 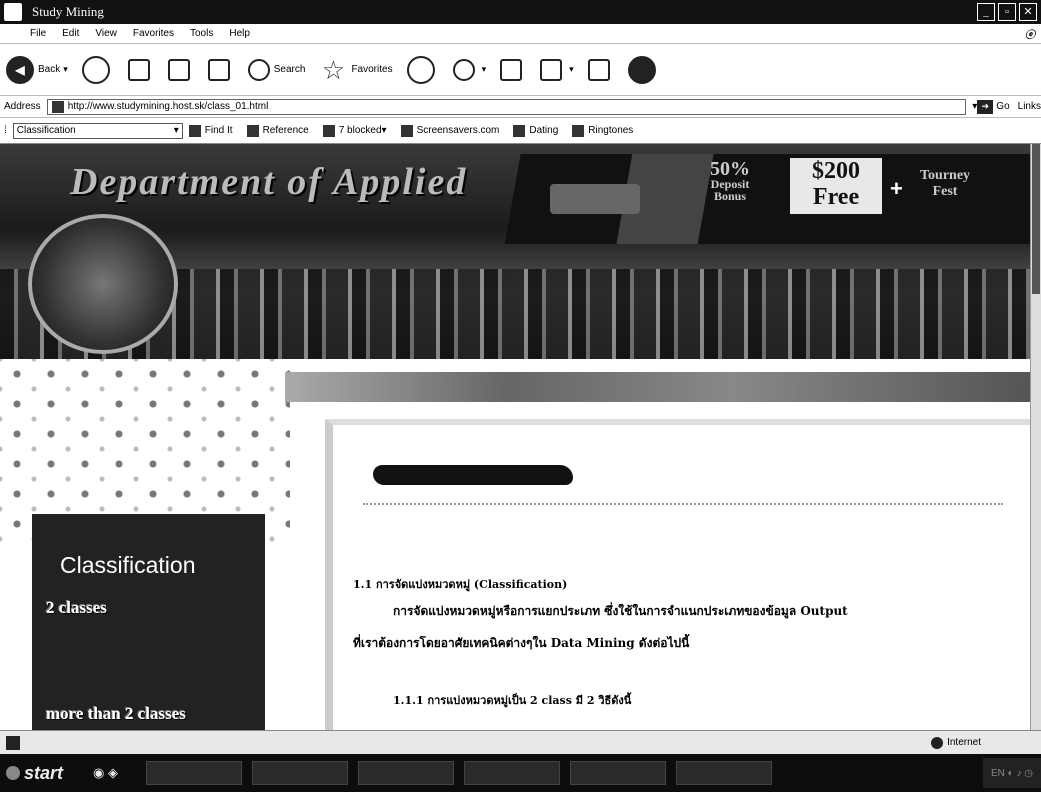 What do you see at coordinates (176, 130) in the screenshot?
I see `combo-dropdown-icon: ▾` at bounding box center [176, 130].